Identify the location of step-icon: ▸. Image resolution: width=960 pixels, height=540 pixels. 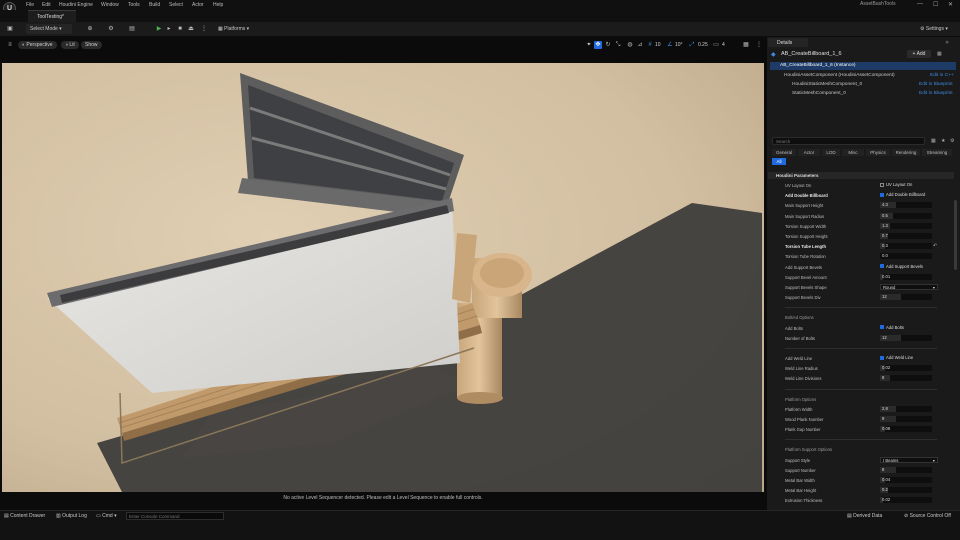
(169, 29).